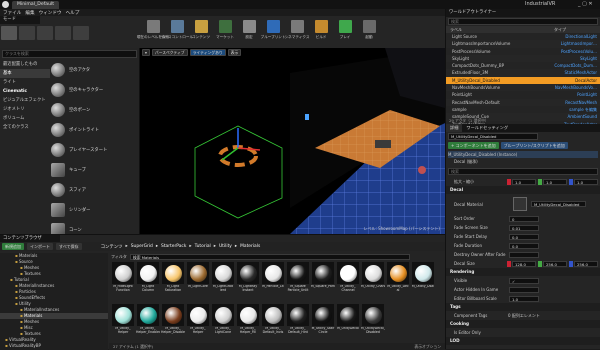  What do you see at coordinates (323, 324) in the screenshot?
I see `asset-tile: M_Utility_Stair Circle` at bounding box center [323, 324].